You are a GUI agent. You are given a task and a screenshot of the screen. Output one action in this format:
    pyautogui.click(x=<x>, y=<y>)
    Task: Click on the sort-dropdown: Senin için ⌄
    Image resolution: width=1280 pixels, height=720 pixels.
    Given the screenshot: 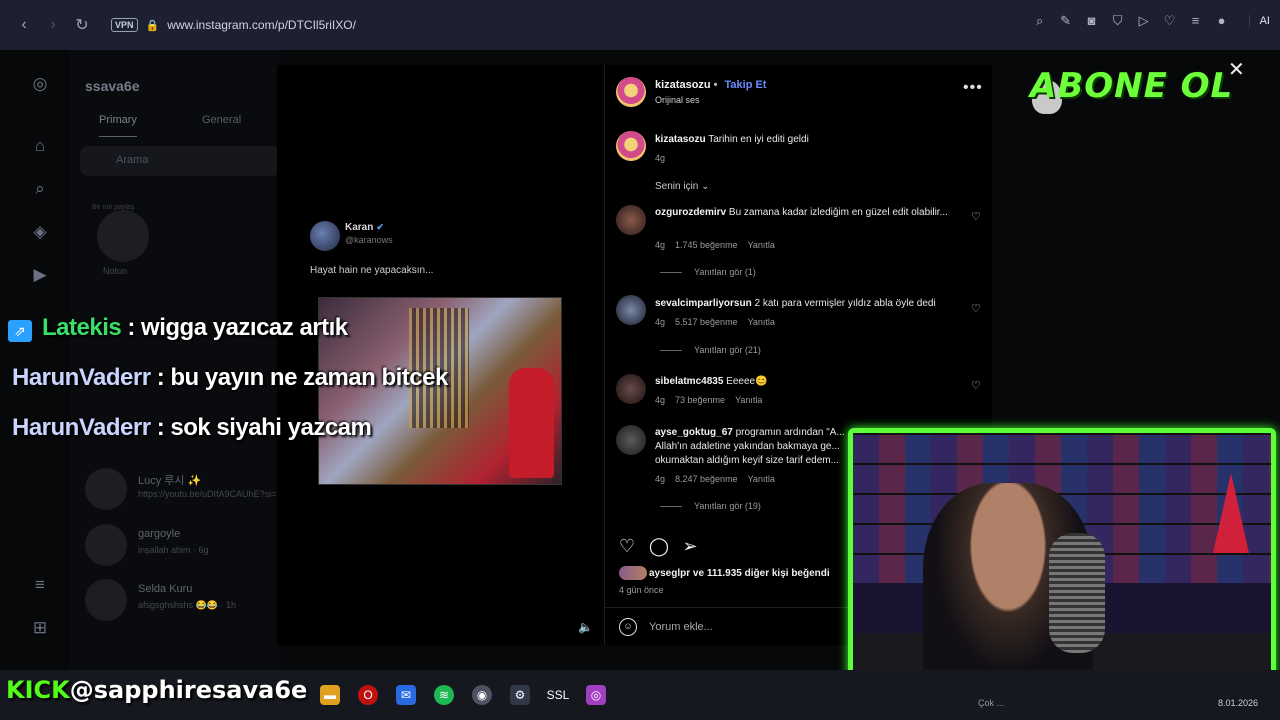 What is the action you would take?
    pyautogui.click(x=682, y=186)
    